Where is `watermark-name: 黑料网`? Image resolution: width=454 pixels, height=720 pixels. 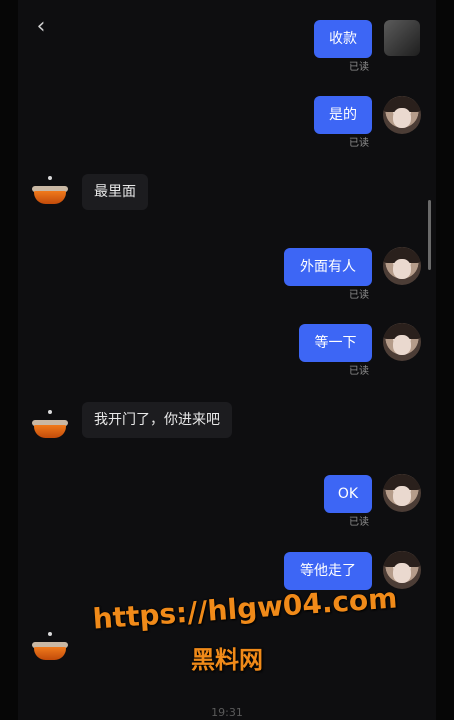 watermark-name: 黑料网 is located at coordinates (227, 660).